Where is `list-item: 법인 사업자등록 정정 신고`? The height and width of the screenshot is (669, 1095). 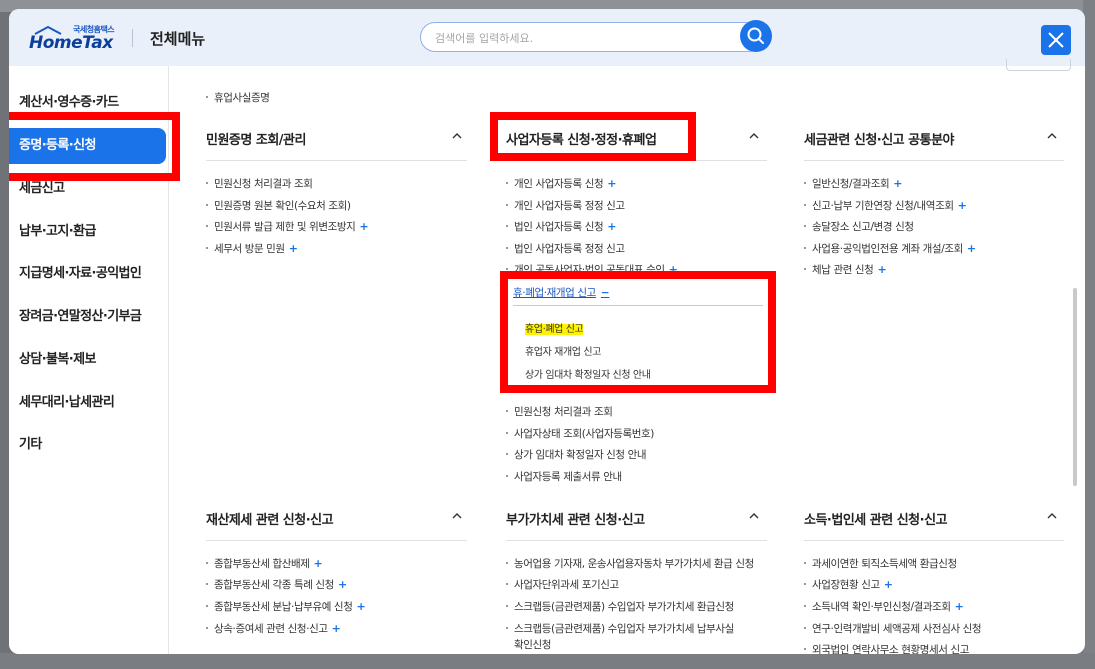 list-item: 법인 사업자등록 정정 신고 is located at coordinates (565, 248).